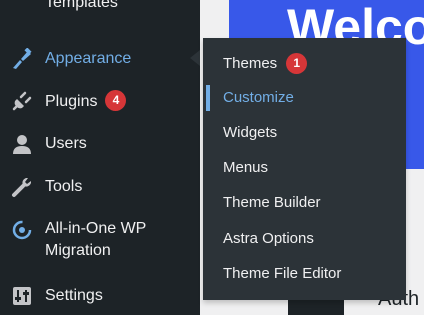  I want to click on sidebar-item-settings: Settings, so click(100, 296).